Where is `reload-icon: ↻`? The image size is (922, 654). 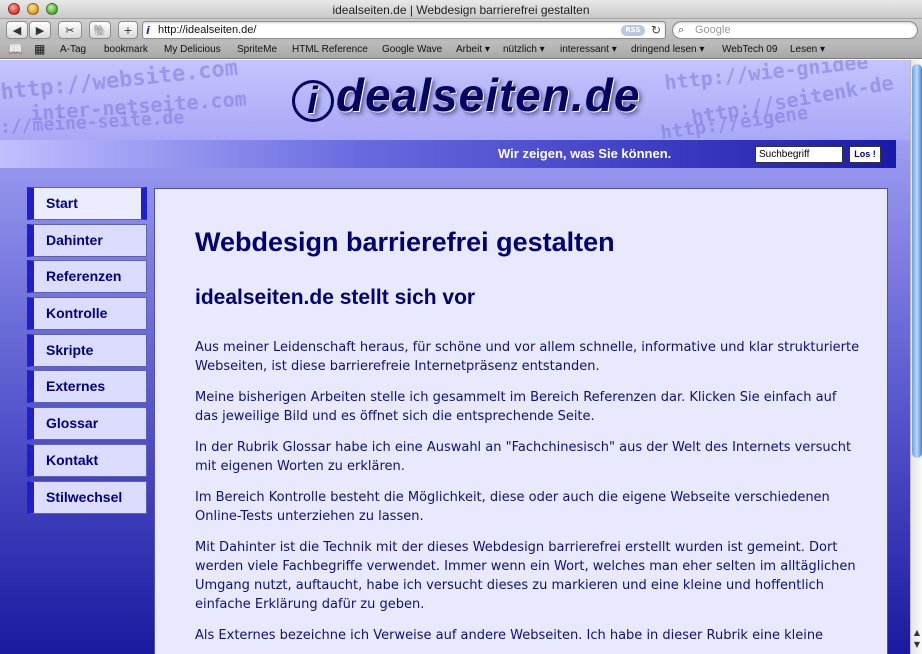 reload-icon: ↻ is located at coordinates (656, 30).